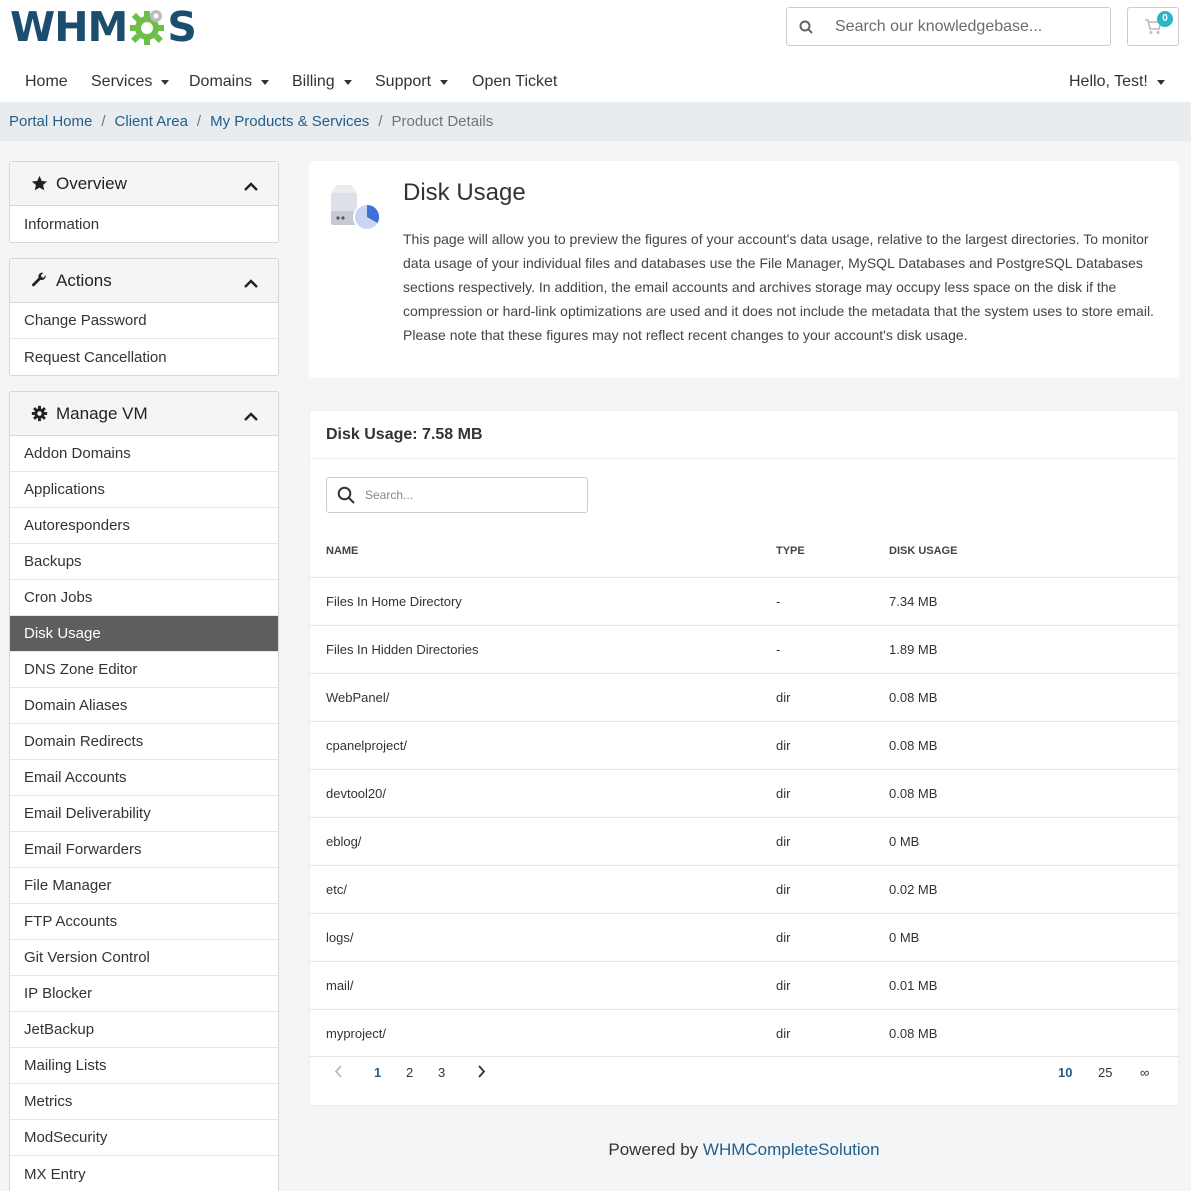 The image size is (1191, 1191). Describe the element at coordinates (151, 121) in the screenshot. I see `breadcrumb-client-area: Client Area` at that location.